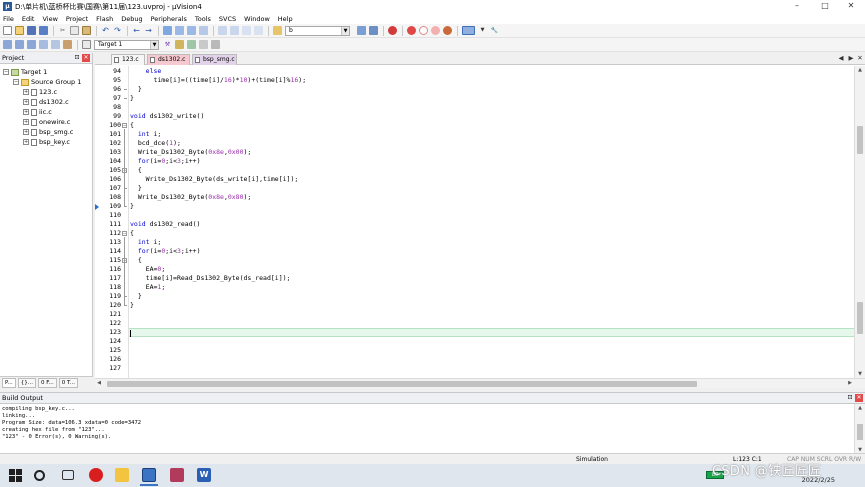  Describe the element at coordinates (77, 19) in the screenshot. I see `menu-project: Project` at that location.